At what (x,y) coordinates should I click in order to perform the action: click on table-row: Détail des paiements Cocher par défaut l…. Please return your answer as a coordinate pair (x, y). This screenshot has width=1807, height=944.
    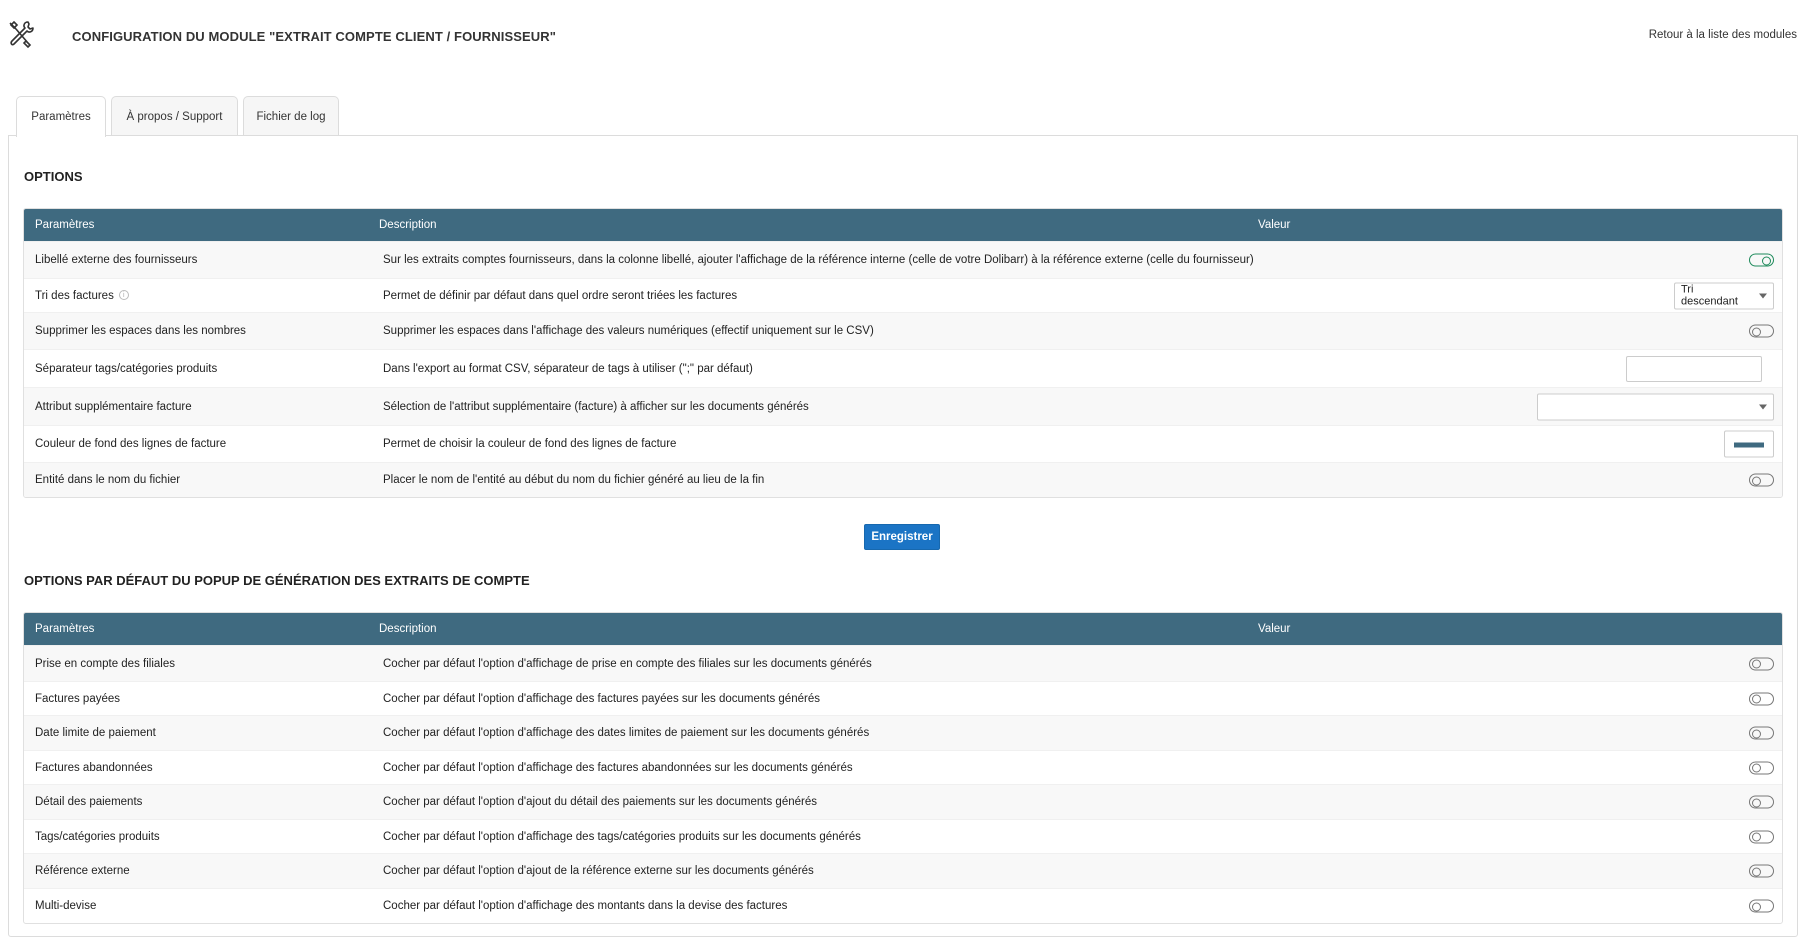
    Looking at the image, I should click on (903, 801).